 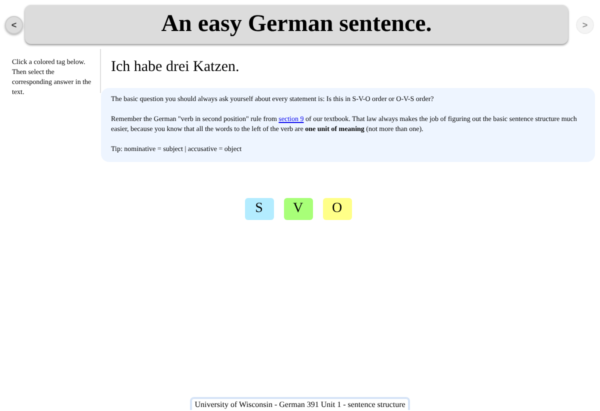 I want to click on page-title: An easy German sentence., so click(x=296, y=24).